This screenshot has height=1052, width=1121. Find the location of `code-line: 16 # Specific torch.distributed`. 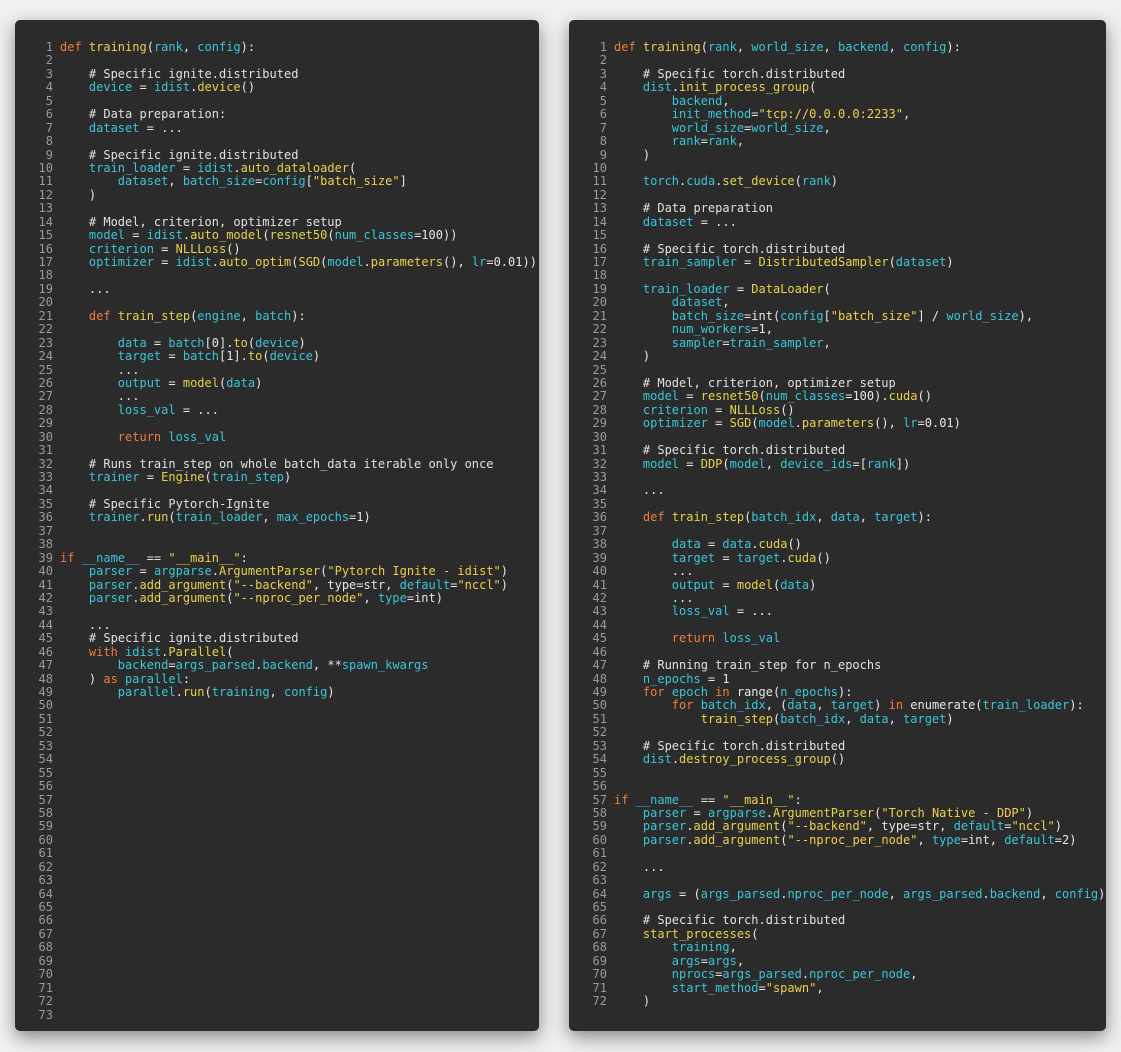

code-line: 16 # Specific torch.distributed is located at coordinates (837, 249).